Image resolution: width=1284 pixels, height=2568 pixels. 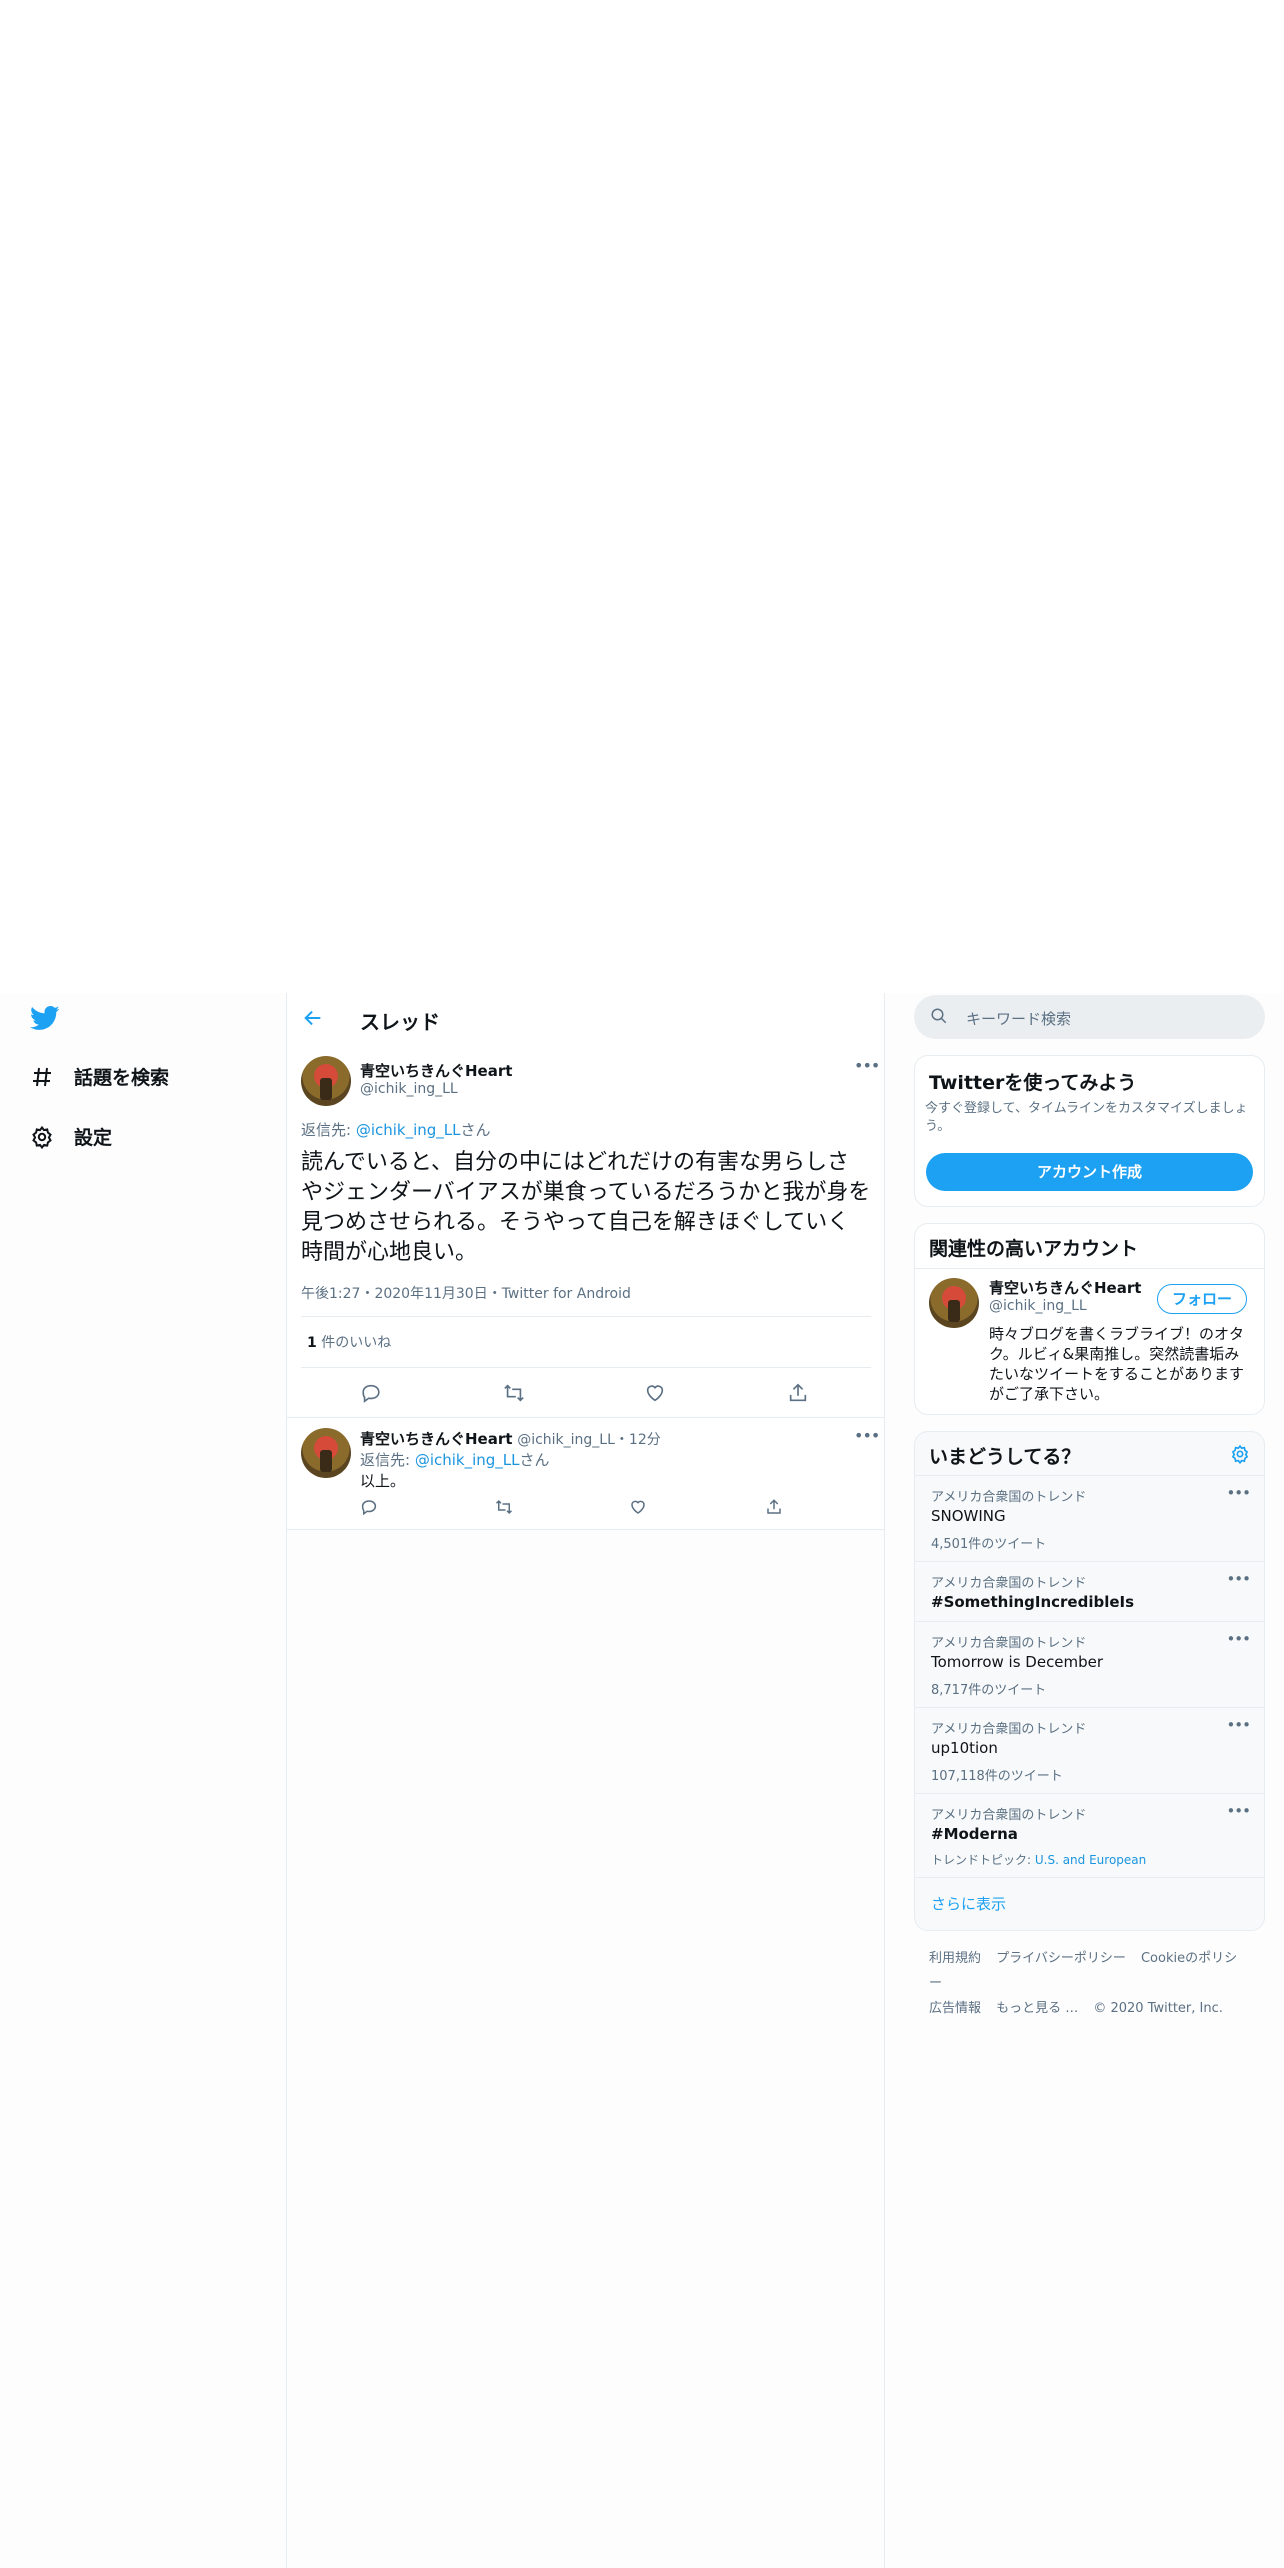 What do you see at coordinates (42, 1076) in the screenshot?
I see `hashtag-icon` at bounding box center [42, 1076].